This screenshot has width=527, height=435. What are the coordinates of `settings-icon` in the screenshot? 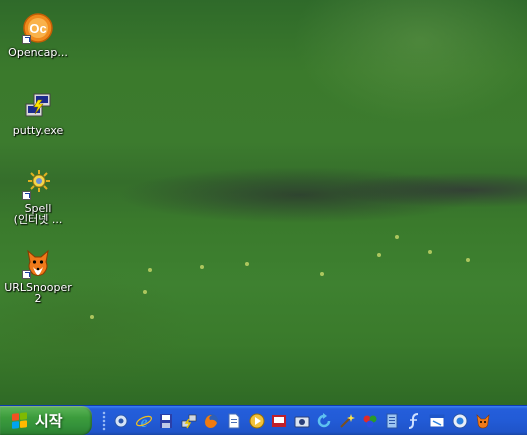 It's located at (121, 421).